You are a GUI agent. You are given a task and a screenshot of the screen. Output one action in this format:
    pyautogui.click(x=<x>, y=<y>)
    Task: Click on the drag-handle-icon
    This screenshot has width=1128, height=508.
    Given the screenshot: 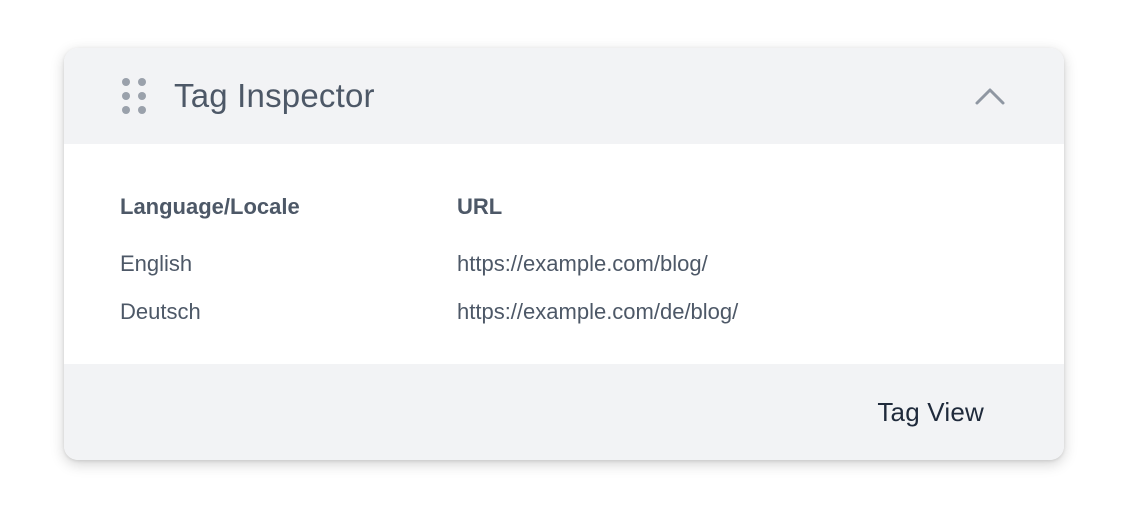 What is the action you would take?
    pyautogui.click(x=134, y=96)
    